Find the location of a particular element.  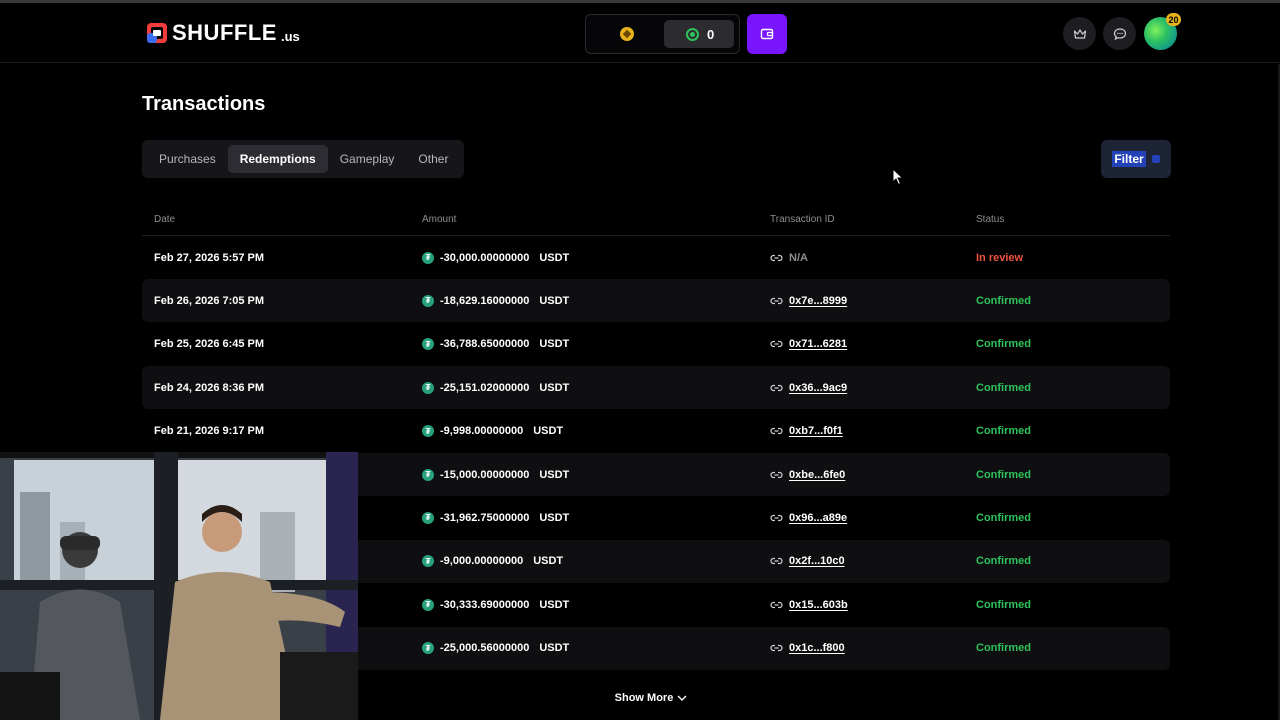

row-amount: ₮ -9,998.00000000 USDT is located at coordinates (492, 431).